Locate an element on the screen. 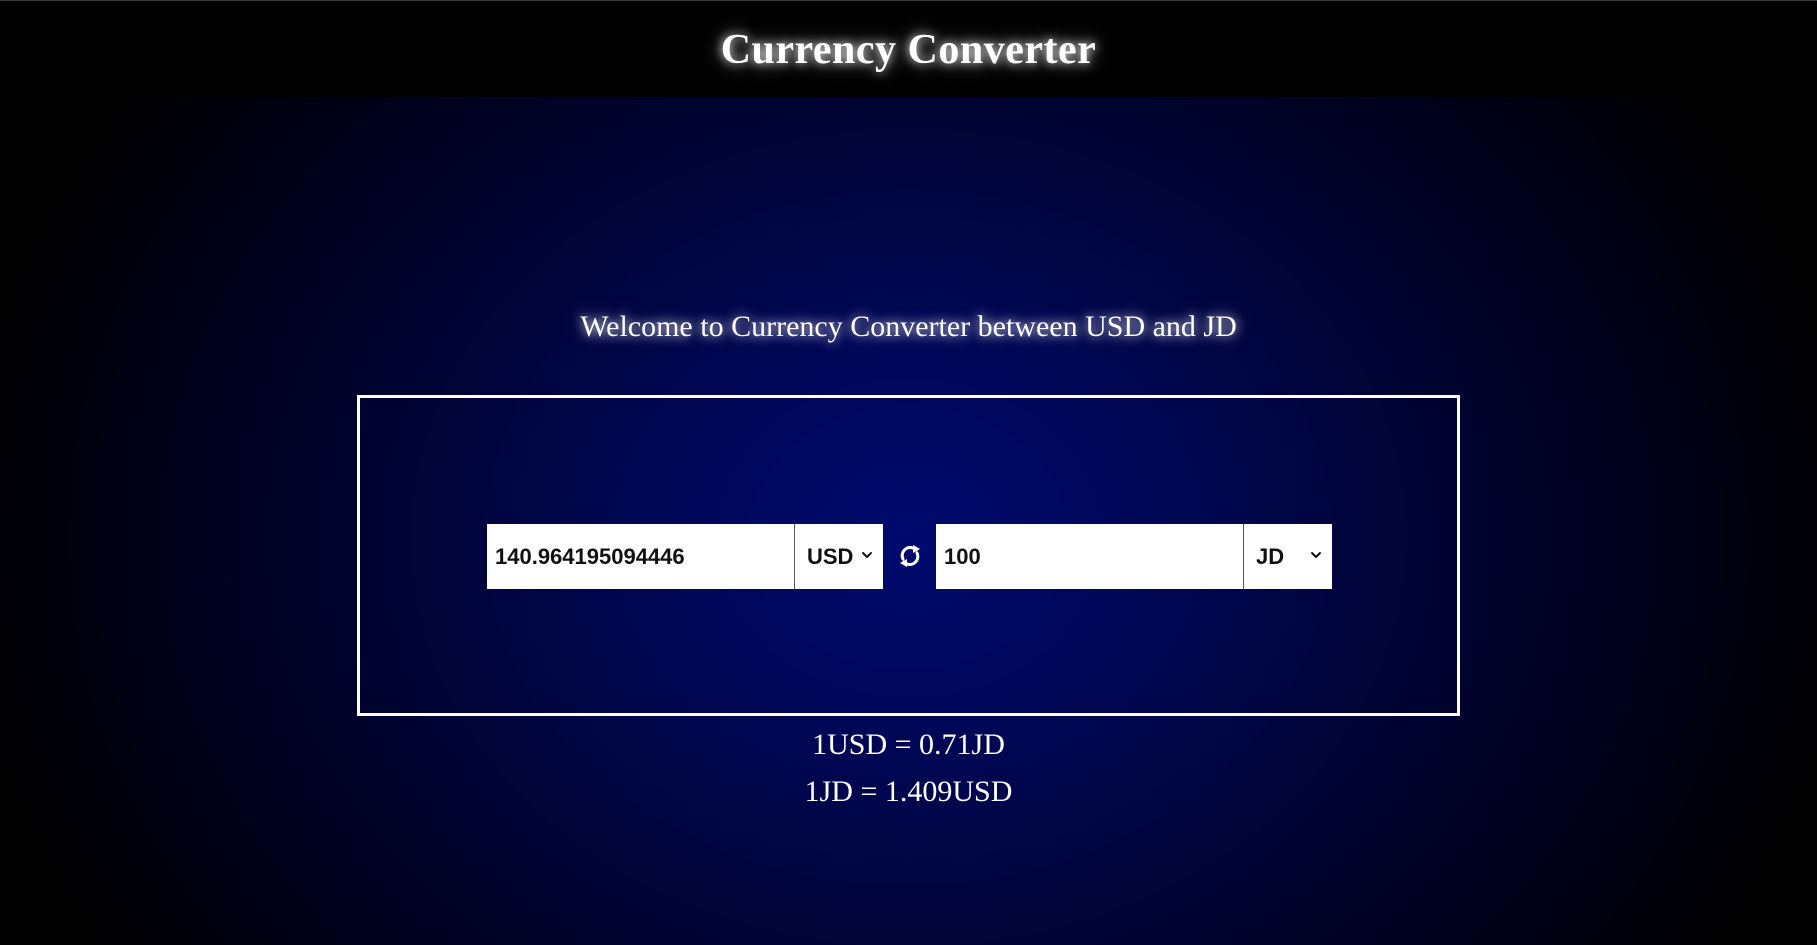 The height and width of the screenshot is (945, 1817). from-amount-input is located at coordinates (641, 556).